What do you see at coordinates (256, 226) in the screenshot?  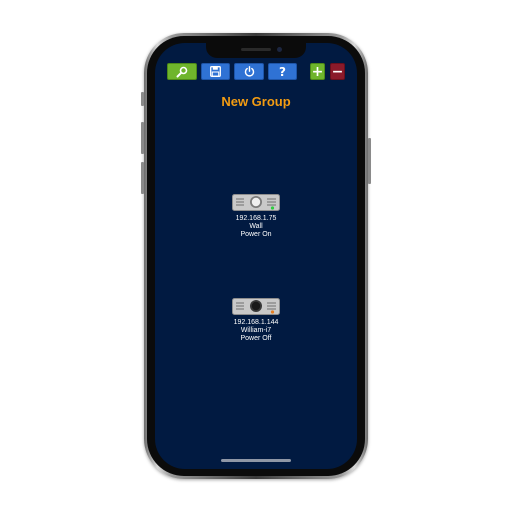 I see `device-name: Wall` at bounding box center [256, 226].